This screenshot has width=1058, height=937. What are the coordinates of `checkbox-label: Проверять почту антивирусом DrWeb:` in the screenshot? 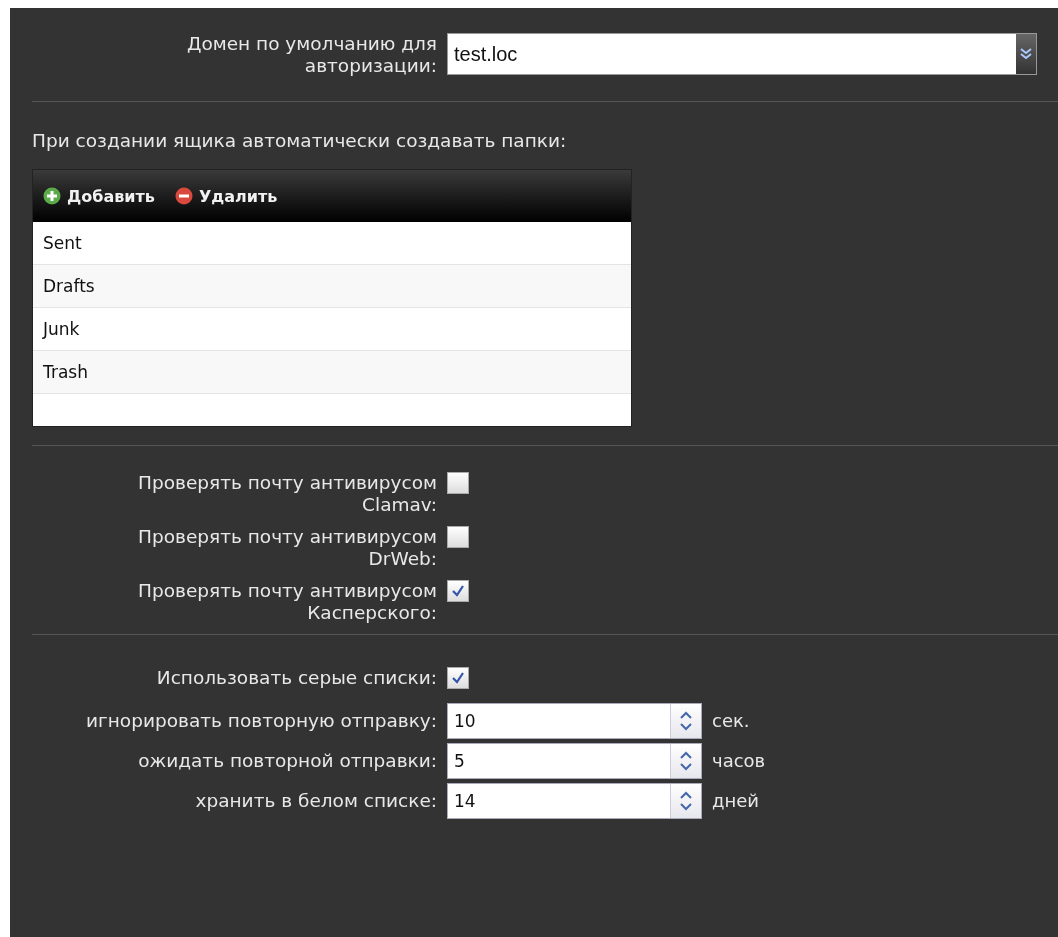 It's located at (287, 548).